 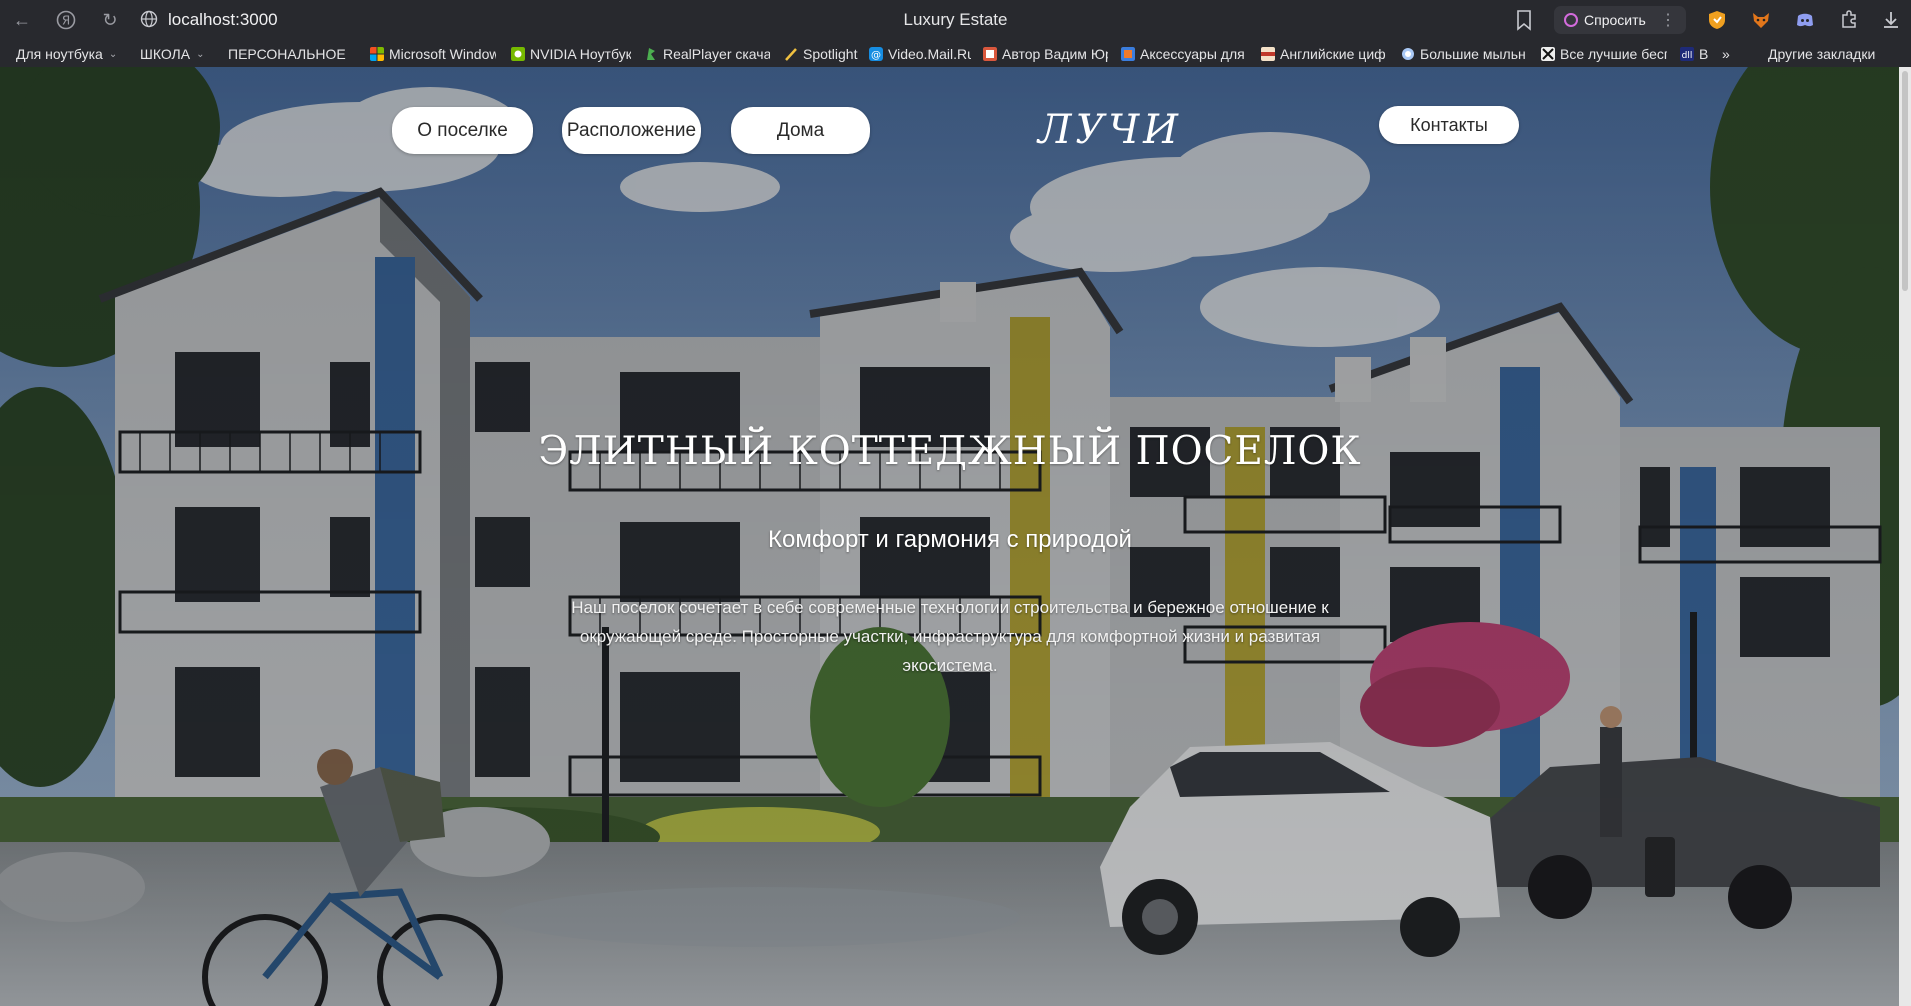 What do you see at coordinates (1891, 20) in the screenshot?
I see `download-icon` at bounding box center [1891, 20].